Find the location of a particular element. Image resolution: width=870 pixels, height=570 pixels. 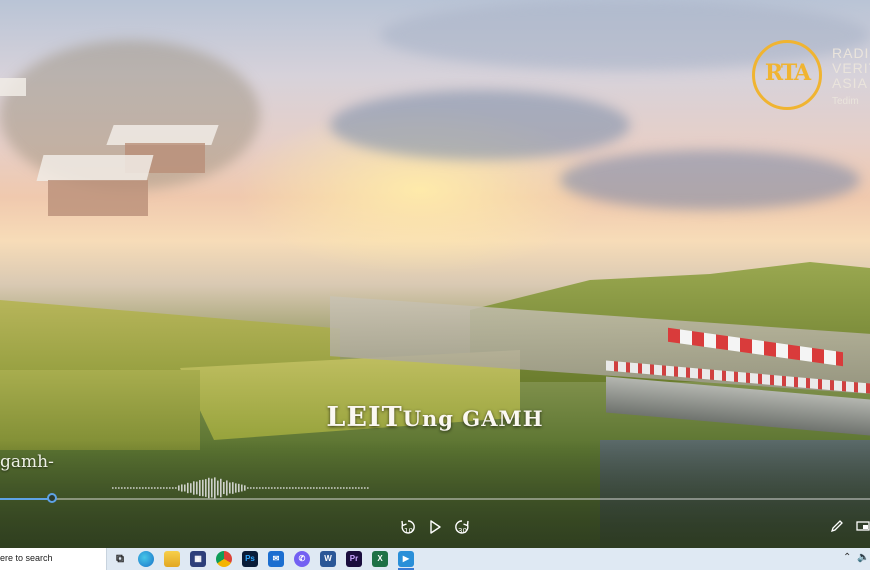

pencil-icon is located at coordinates (836, 526).